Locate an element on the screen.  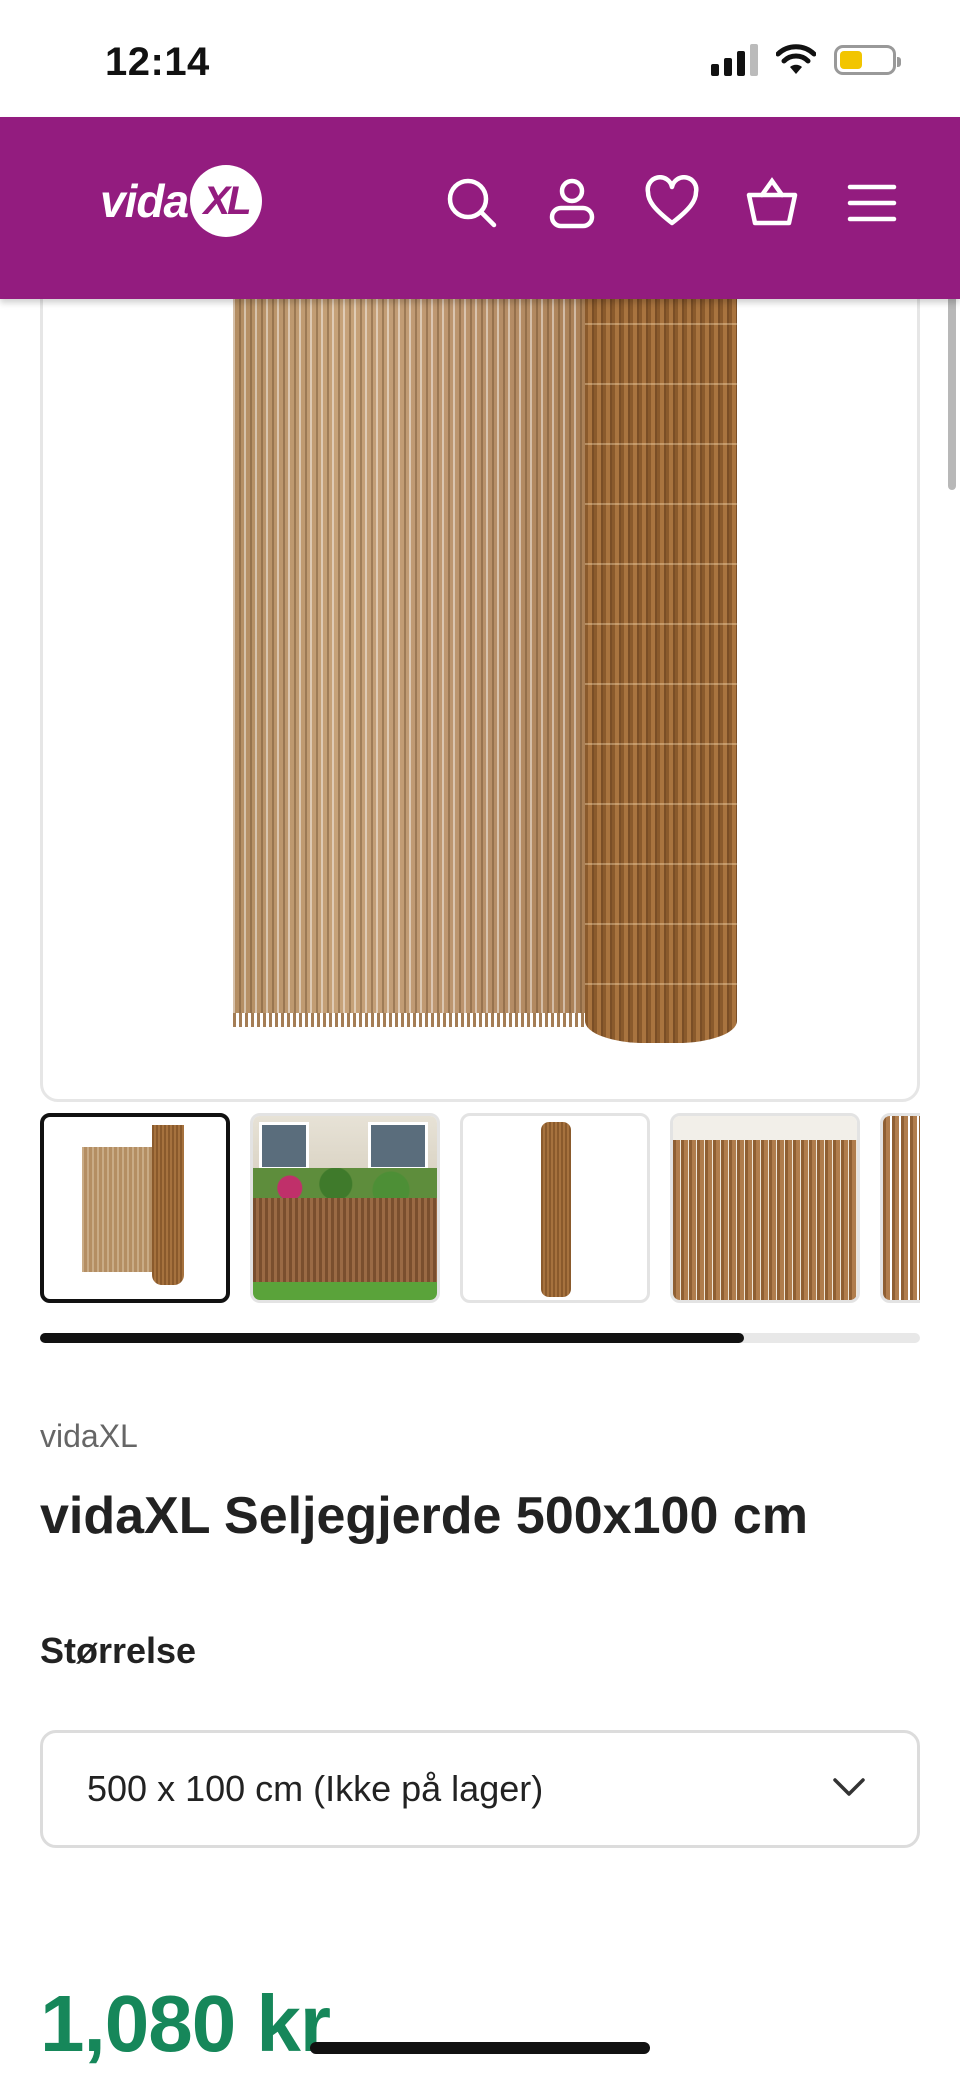
size-label: Størrelse is located at coordinates (118, 1650).